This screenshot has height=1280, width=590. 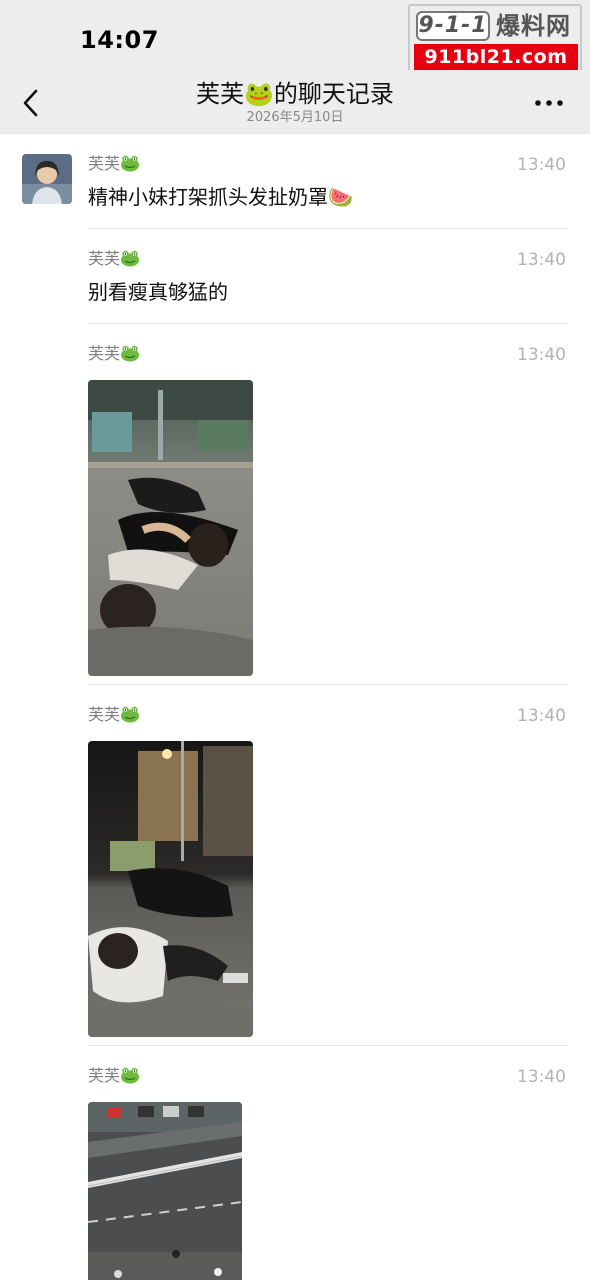 I want to click on message-text: 精神小妹打架抓头发扯奶罩🍉, so click(x=220, y=197).